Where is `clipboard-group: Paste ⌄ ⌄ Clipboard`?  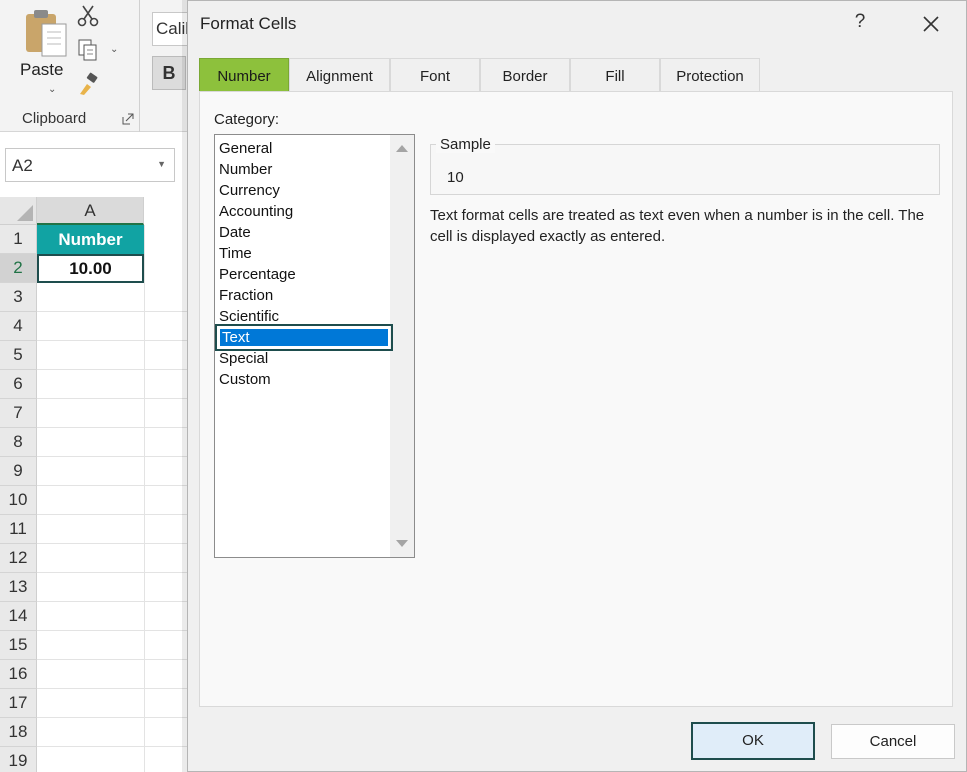 clipboard-group: Paste ⌄ ⌄ Clipboard is located at coordinates (70, 66).